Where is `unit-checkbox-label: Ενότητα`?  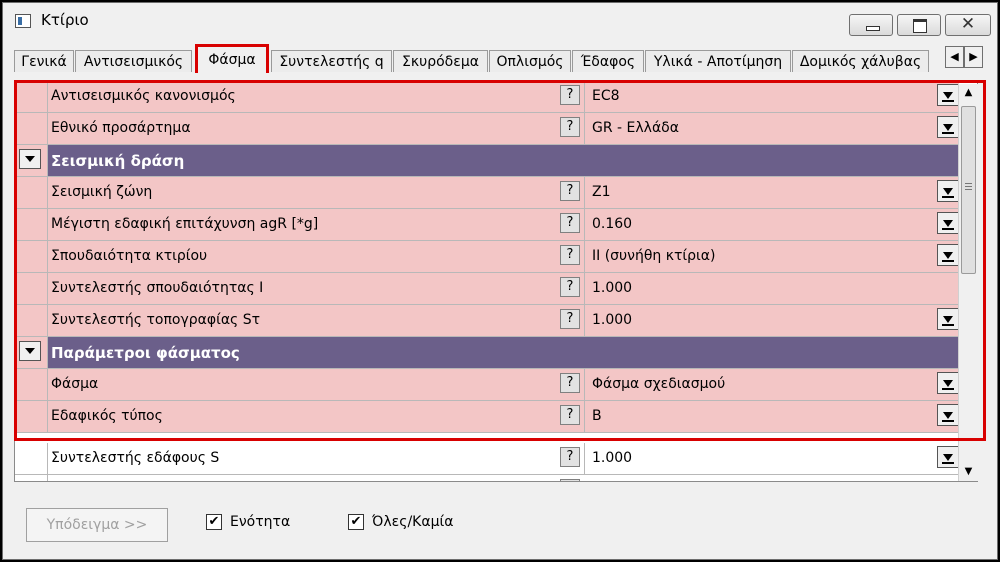
unit-checkbox-label: Ενότητα is located at coordinates (260, 522).